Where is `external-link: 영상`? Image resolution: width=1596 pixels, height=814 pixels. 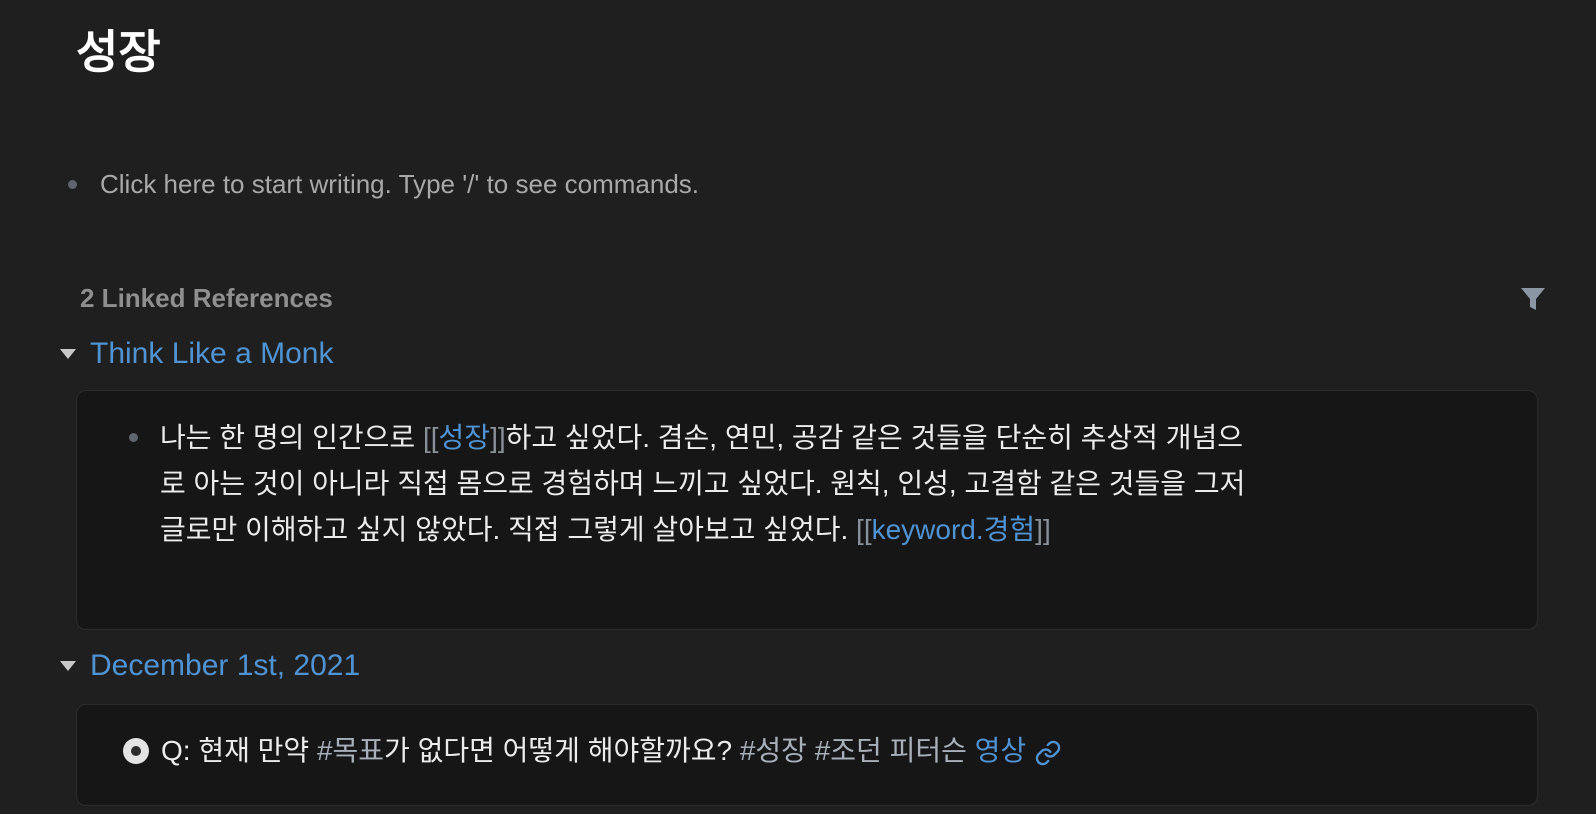 external-link: 영상 is located at coordinates (1001, 750).